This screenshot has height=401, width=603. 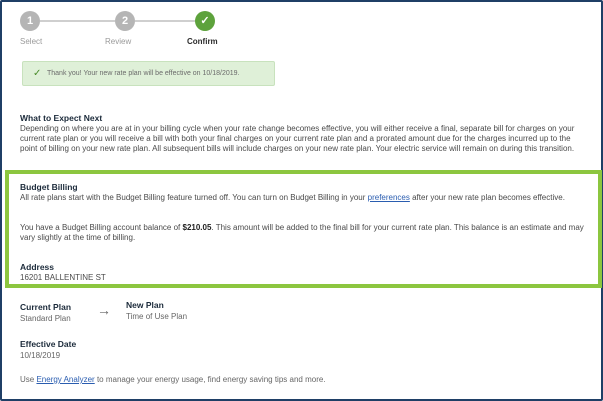 What do you see at coordinates (125, 21) in the screenshot?
I see `step-2-circle: 2` at bounding box center [125, 21].